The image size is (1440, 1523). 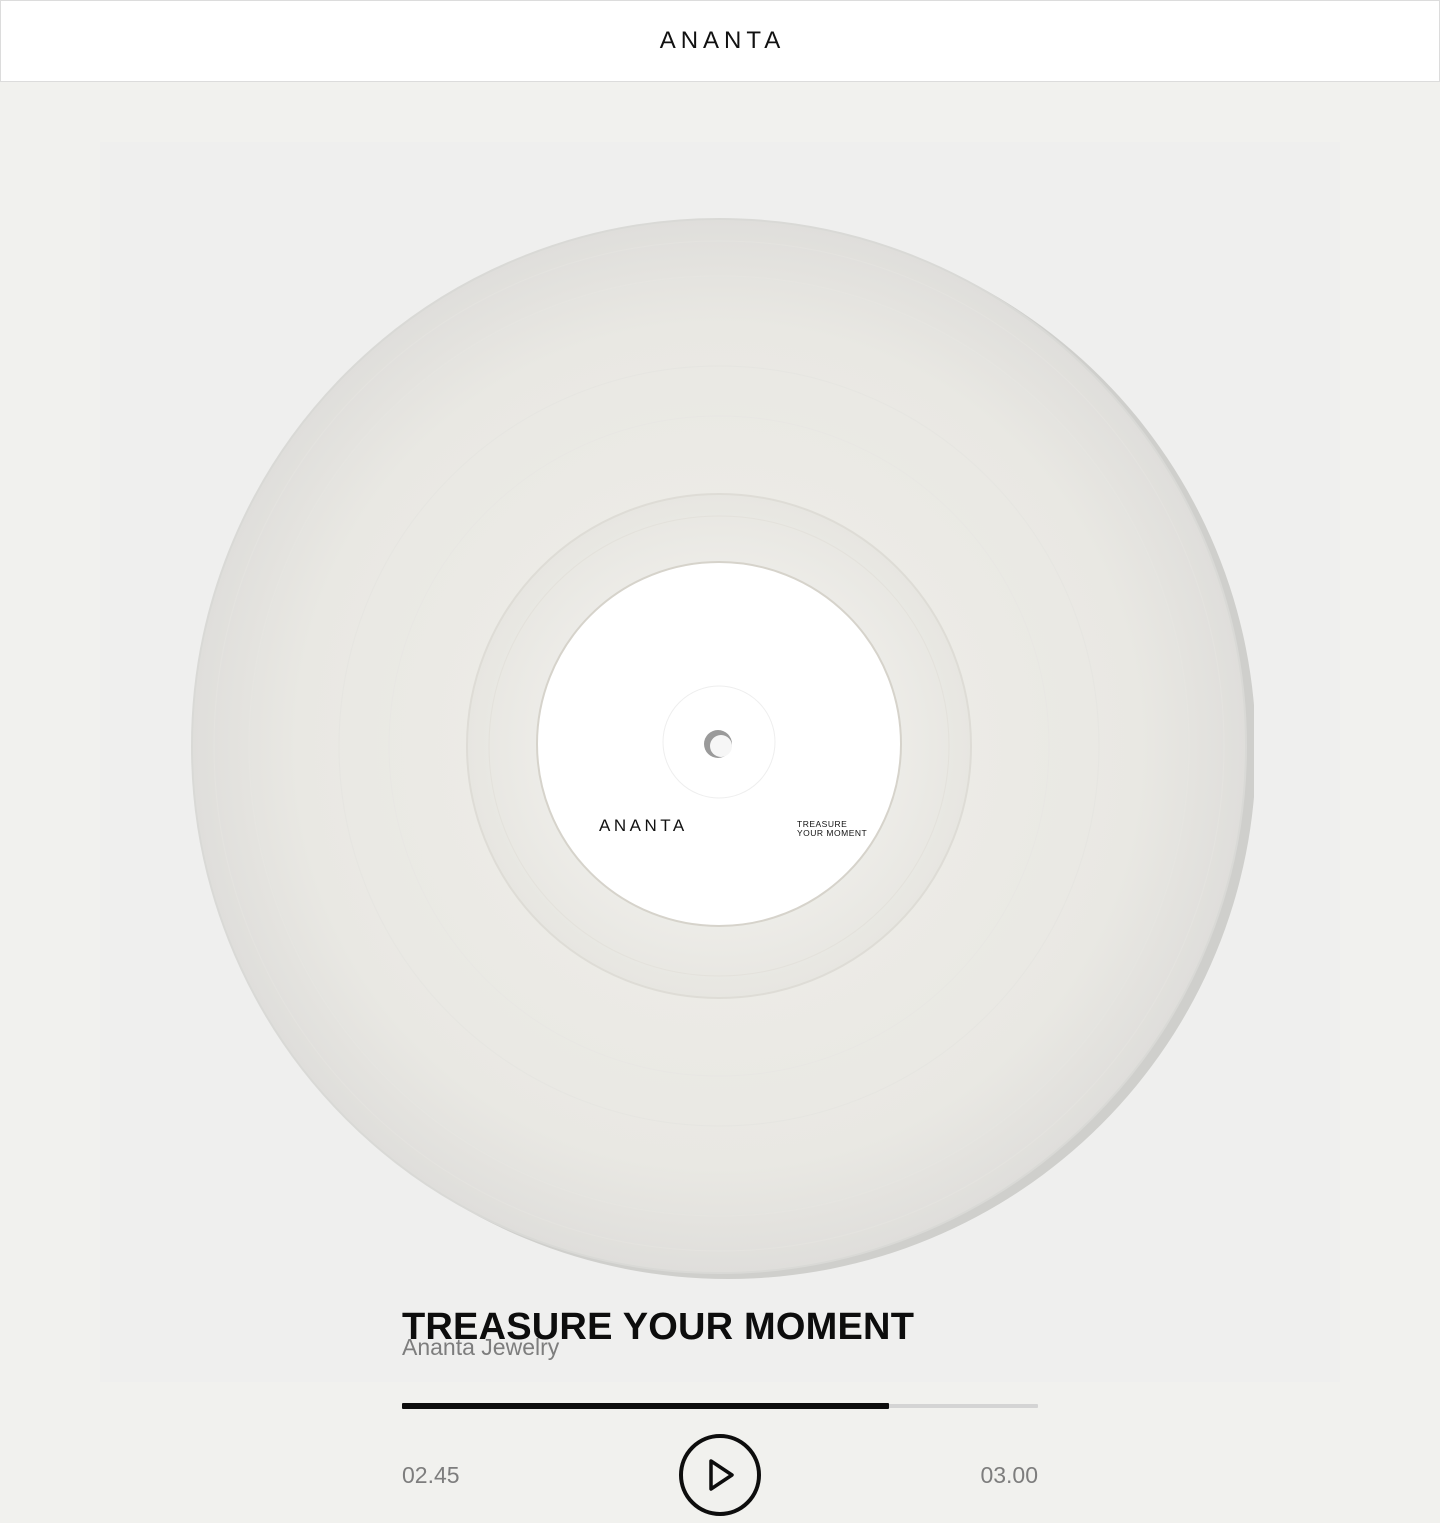 What do you see at coordinates (645, 1406) in the screenshot?
I see `progress-fill` at bounding box center [645, 1406].